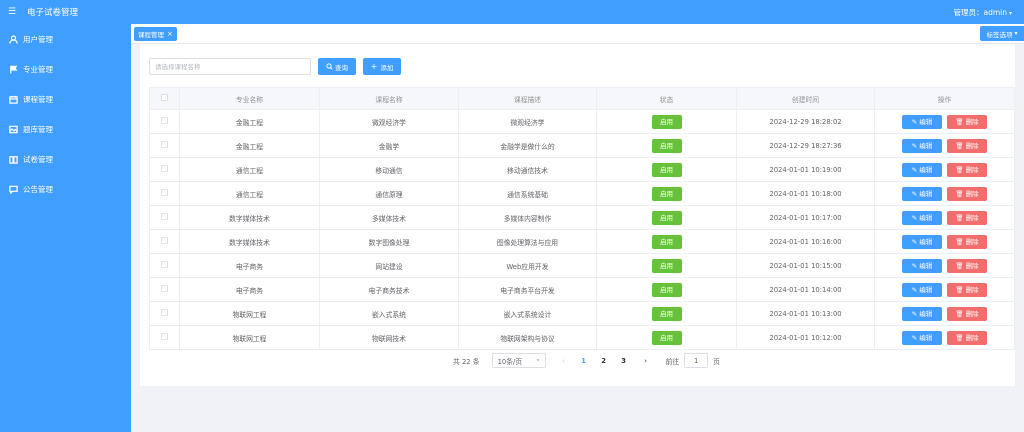  Describe the element at coordinates (249, 193) in the screenshot. I see `major-cell: 通信工程` at that location.